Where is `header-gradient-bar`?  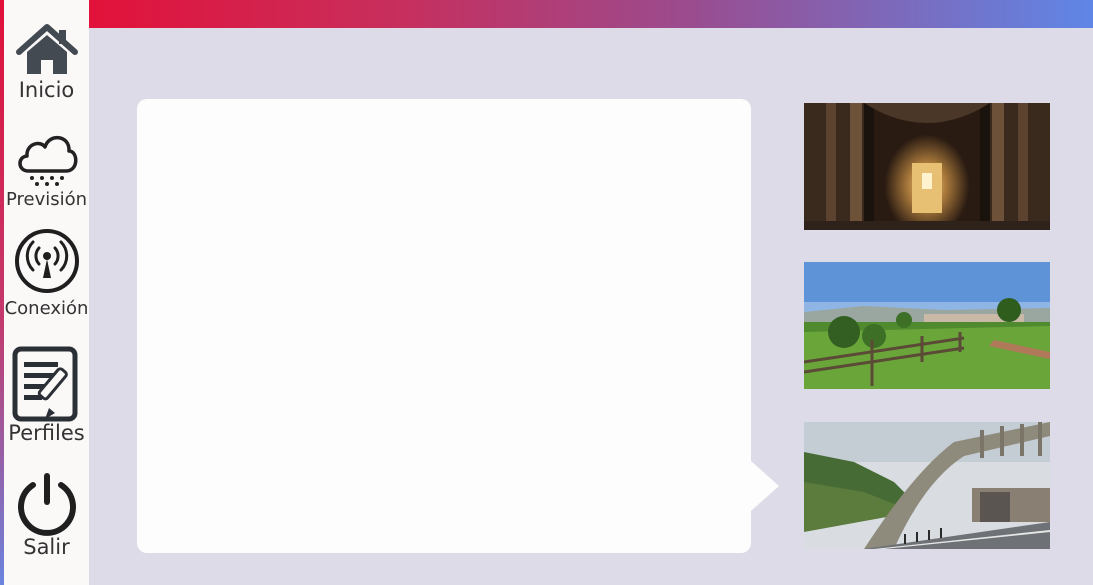
header-gradient-bar is located at coordinates (591, 14).